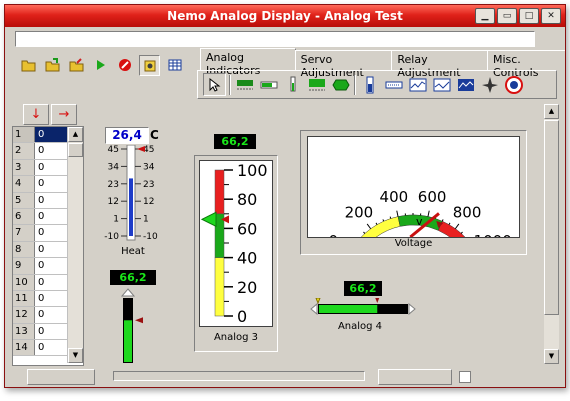 Image resolution: width=570 pixels, height=401 pixels. What do you see at coordinates (451, 228) in the screenshot?
I see `voltage-band` at bounding box center [451, 228].